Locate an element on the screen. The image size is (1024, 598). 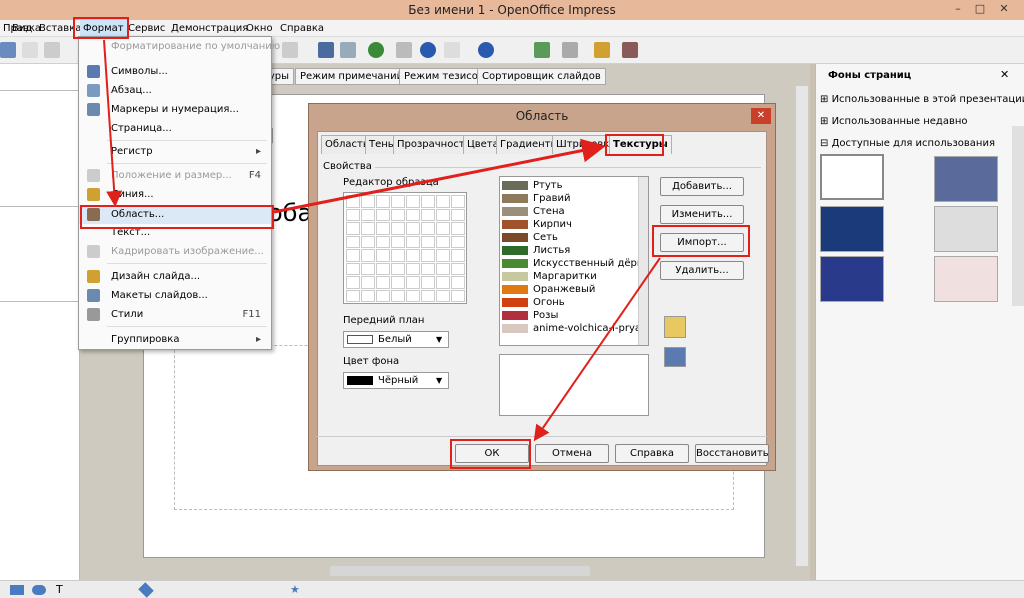
arrow-to-ok is located at coordinates (597, 349).